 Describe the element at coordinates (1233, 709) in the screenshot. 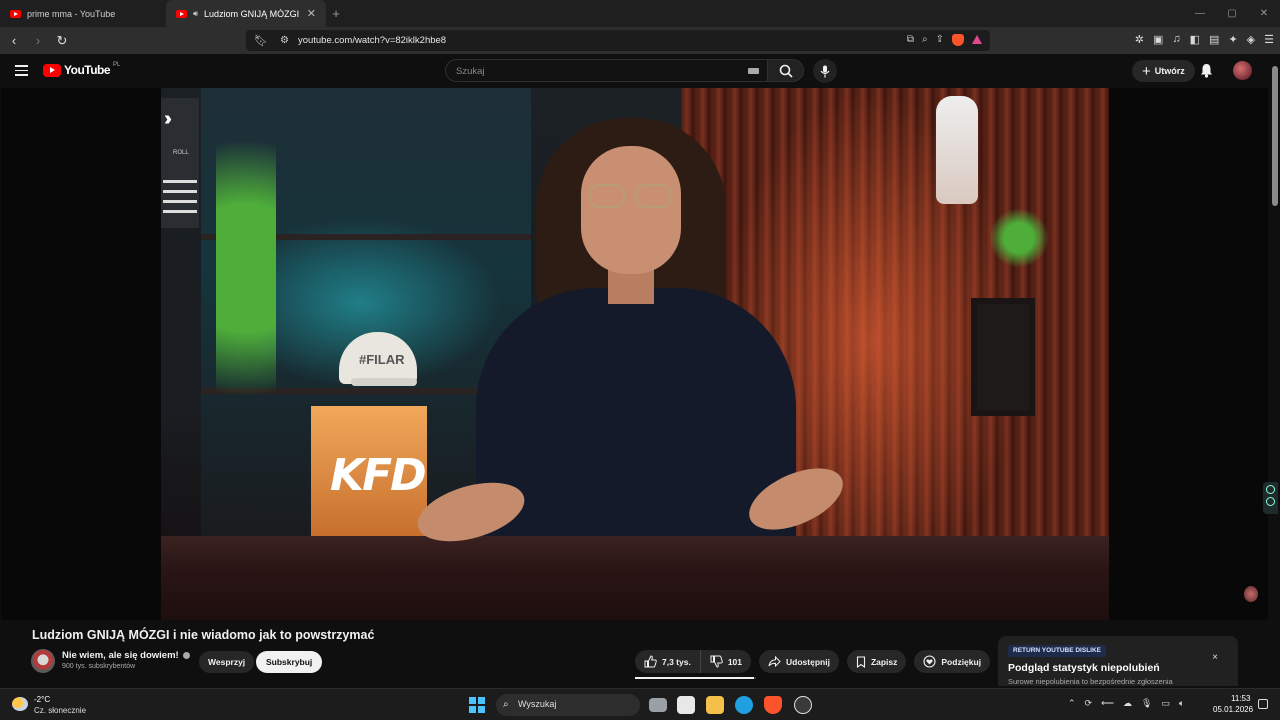

I see `clock-date: 05.01.2026` at that location.